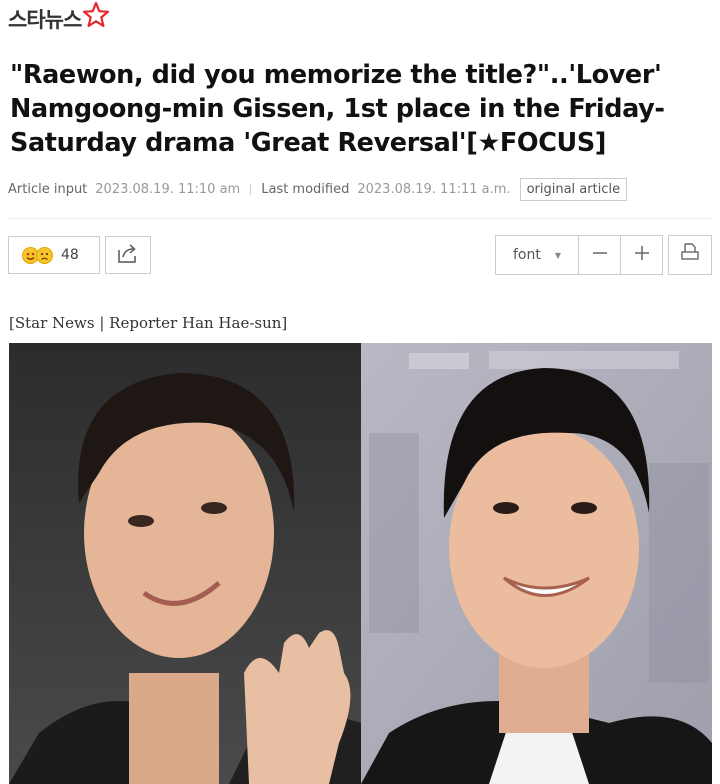 The image size is (720, 784). I want to click on share-button, so click(128, 255).